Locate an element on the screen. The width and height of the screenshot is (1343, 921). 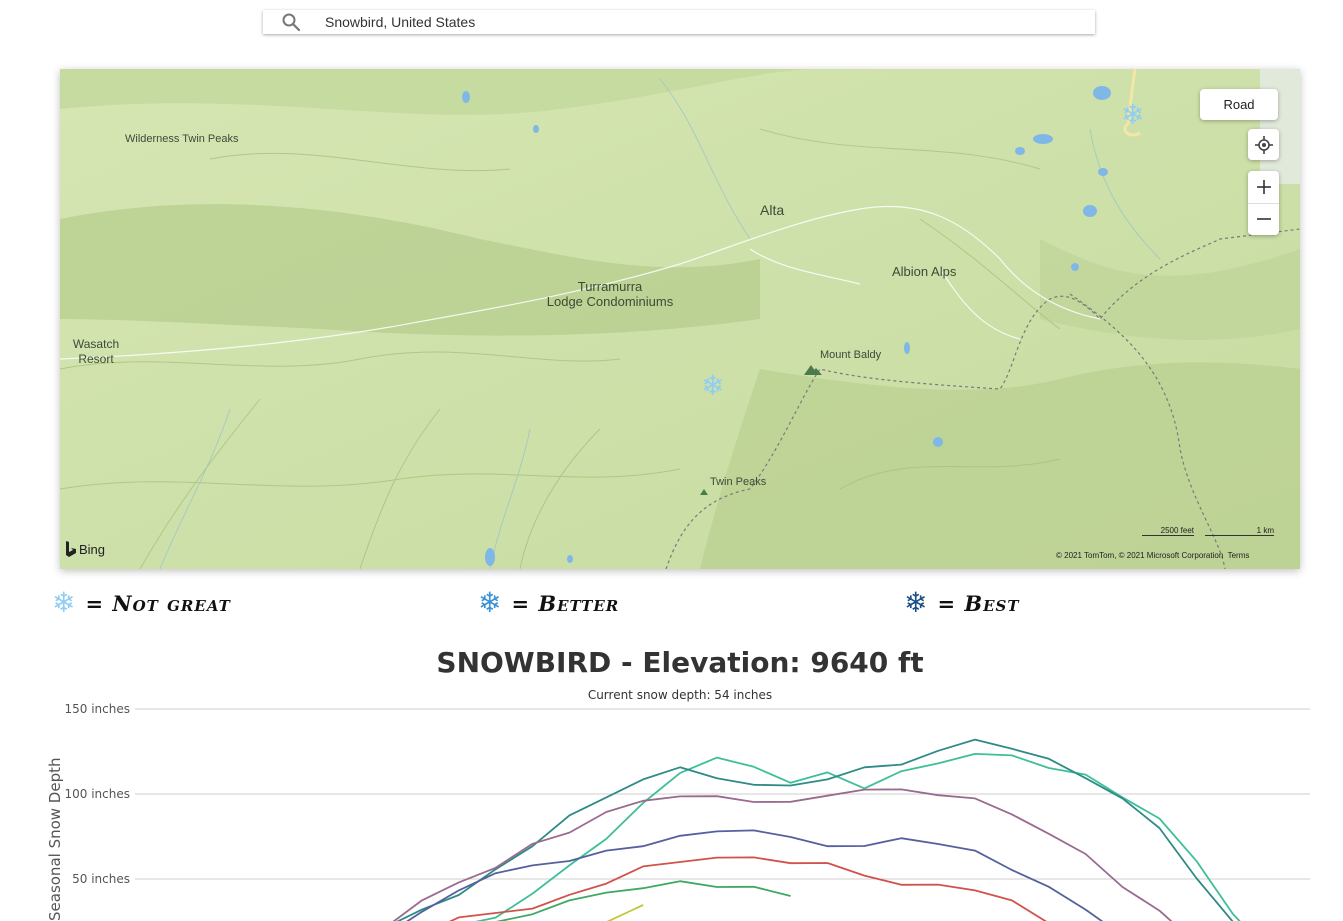
zoom-out-button is located at coordinates (1263, 220).